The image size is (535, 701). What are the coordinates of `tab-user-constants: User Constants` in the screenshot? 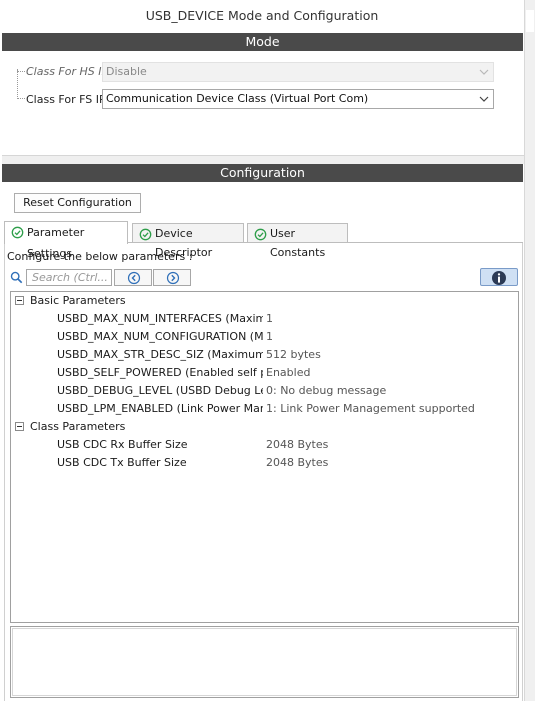 It's located at (297, 241).